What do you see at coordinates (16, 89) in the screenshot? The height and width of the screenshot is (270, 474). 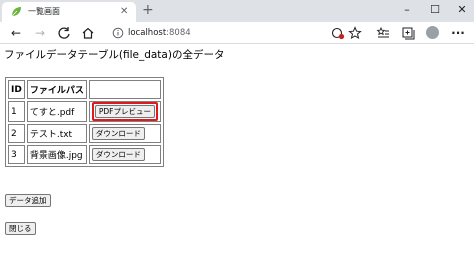 I see `column-header-id: ID` at bounding box center [16, 89].